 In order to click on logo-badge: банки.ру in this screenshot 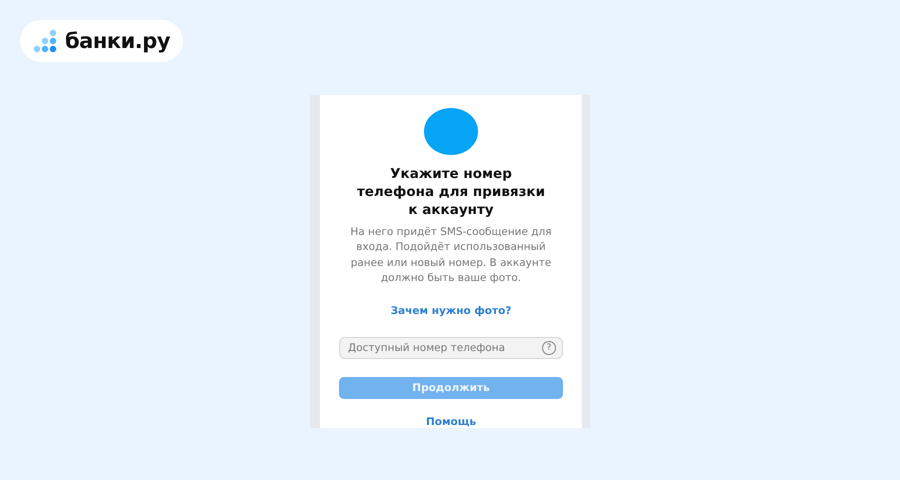, I will do `click(101, 41)`.